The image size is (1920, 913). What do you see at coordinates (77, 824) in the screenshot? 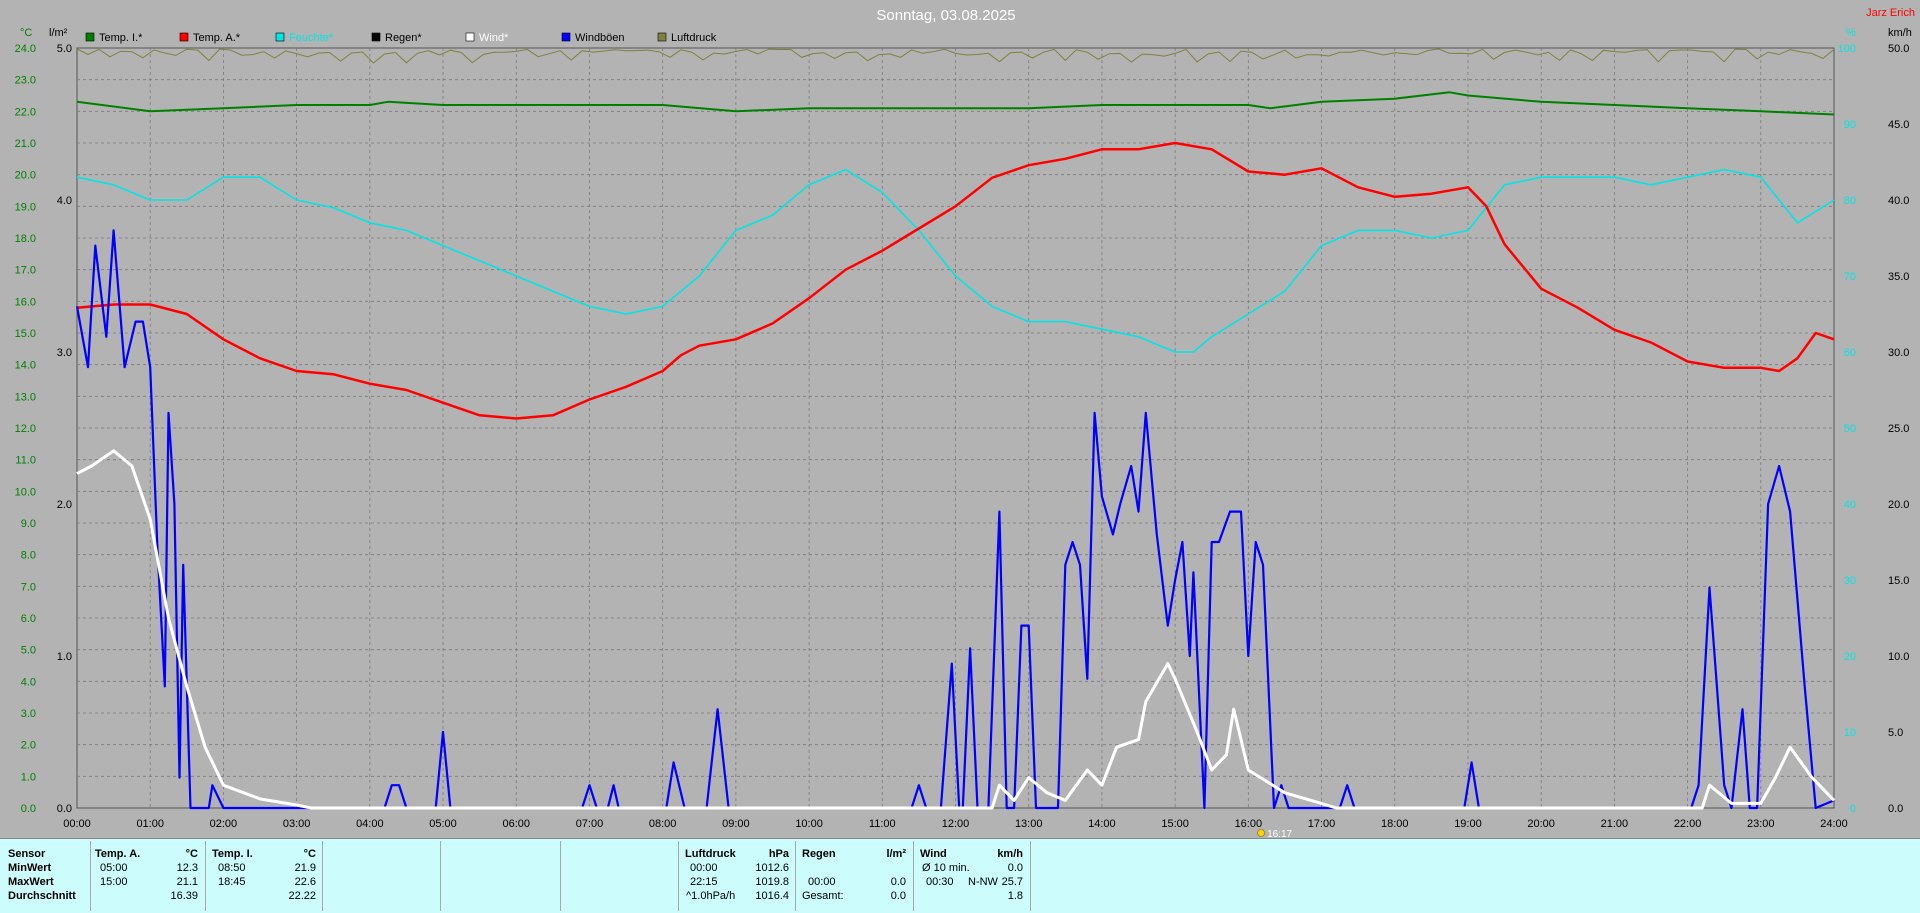
I see `time-tick-label: 00:00` at bounding box center [77, 824].